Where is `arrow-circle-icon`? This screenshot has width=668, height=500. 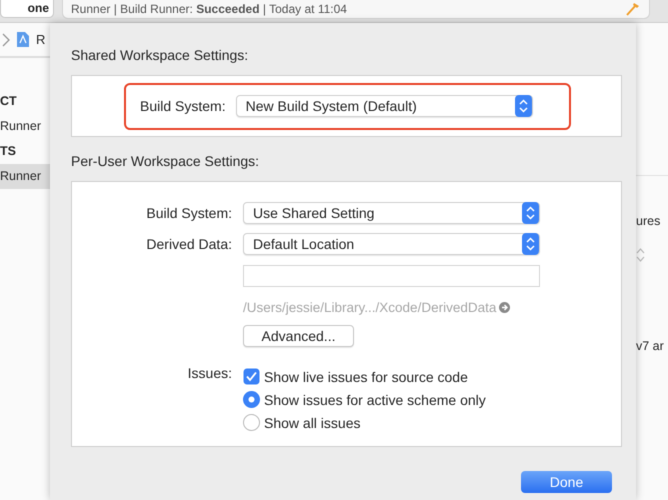
arrow-circle-icon is located at coordinates (504, 307).